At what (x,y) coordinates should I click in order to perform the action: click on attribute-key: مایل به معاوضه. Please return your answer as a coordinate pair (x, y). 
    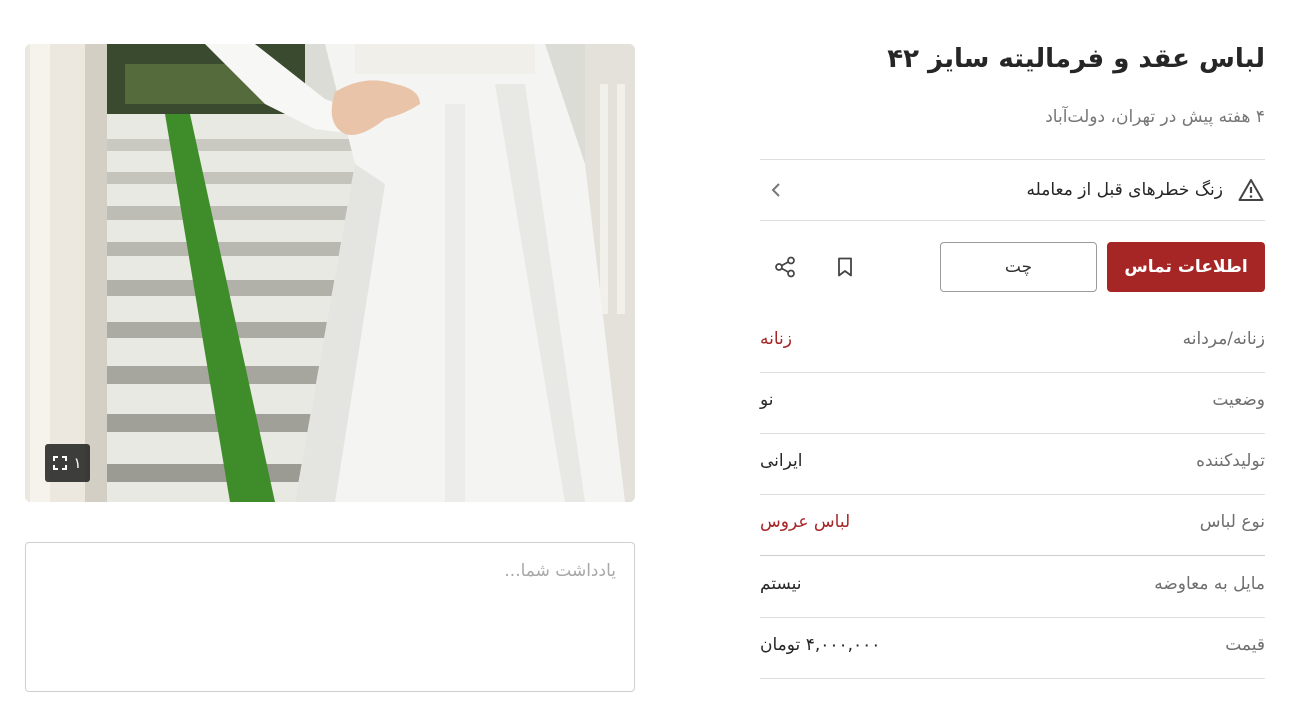
    Looking at the image, I should click on (1209, 584).